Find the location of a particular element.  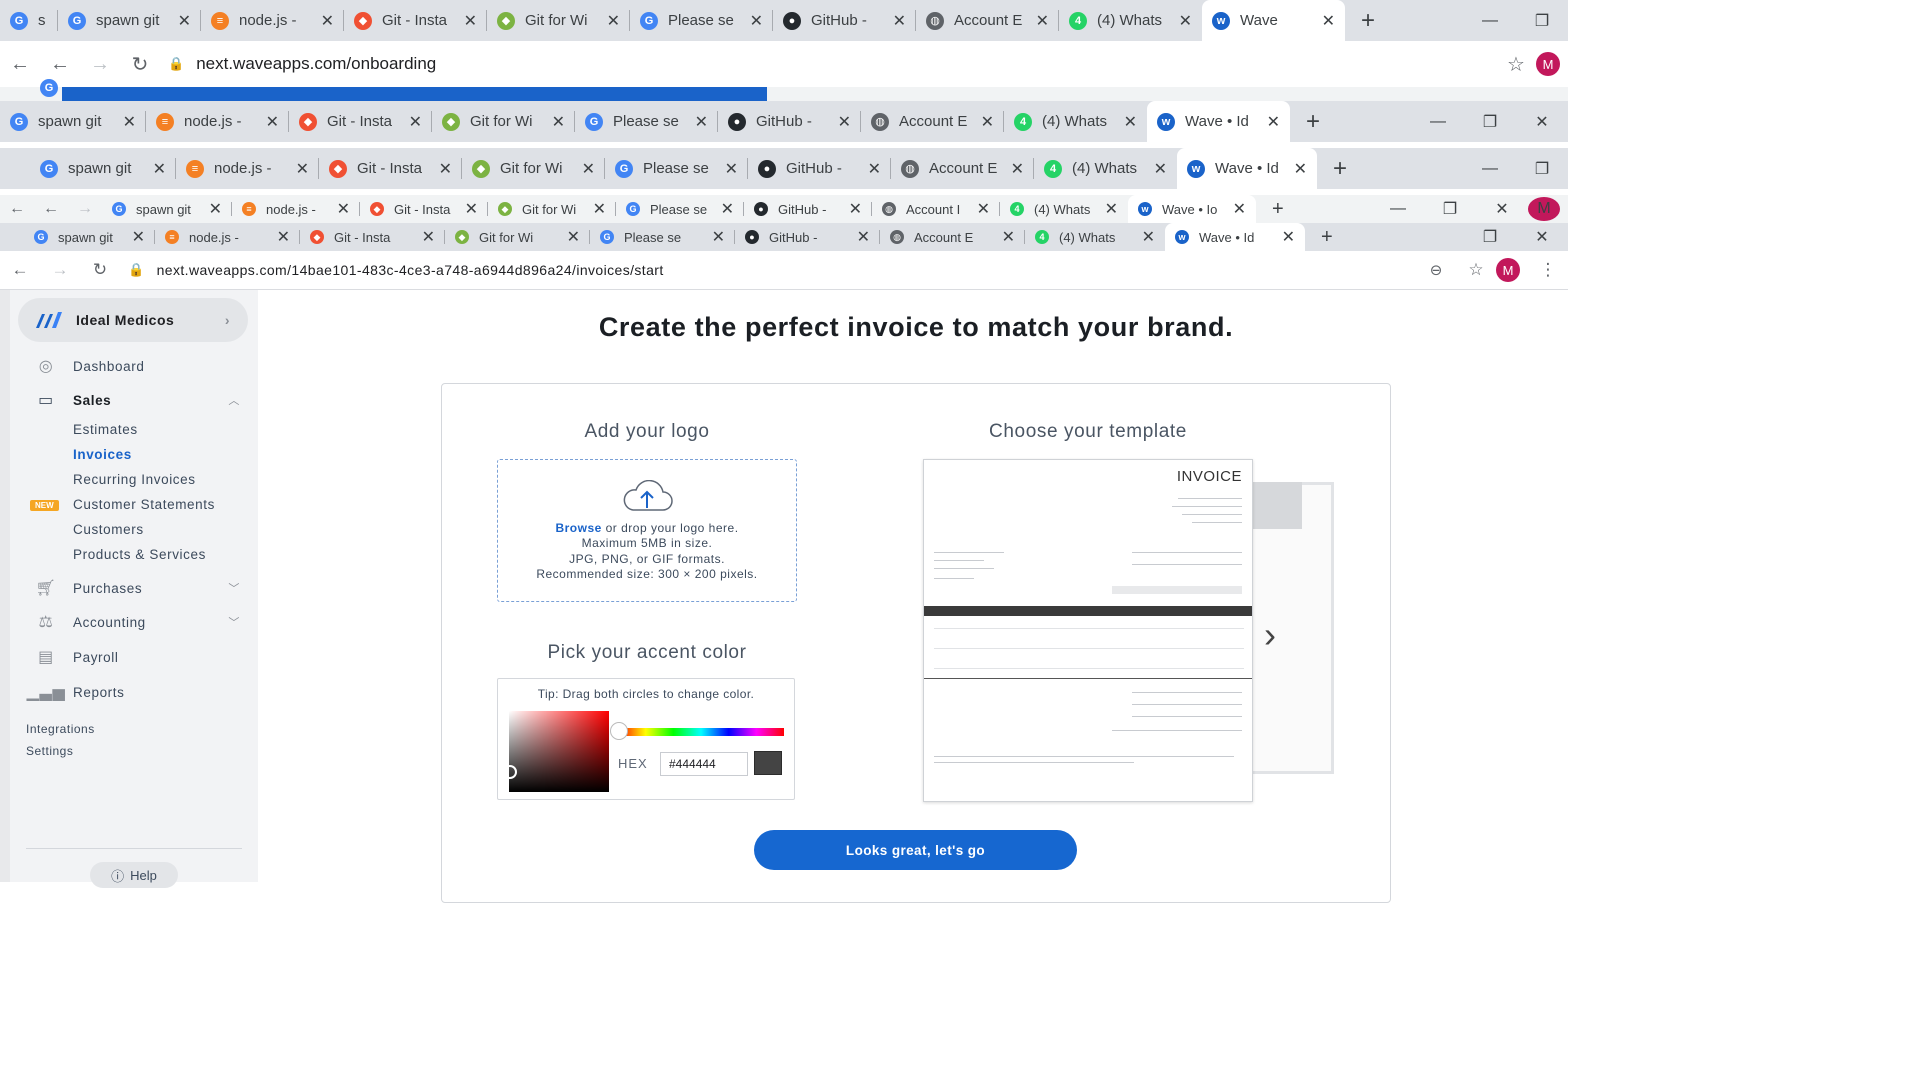

zoom-icon: ⊖ is located at coordinates (1436, 270).